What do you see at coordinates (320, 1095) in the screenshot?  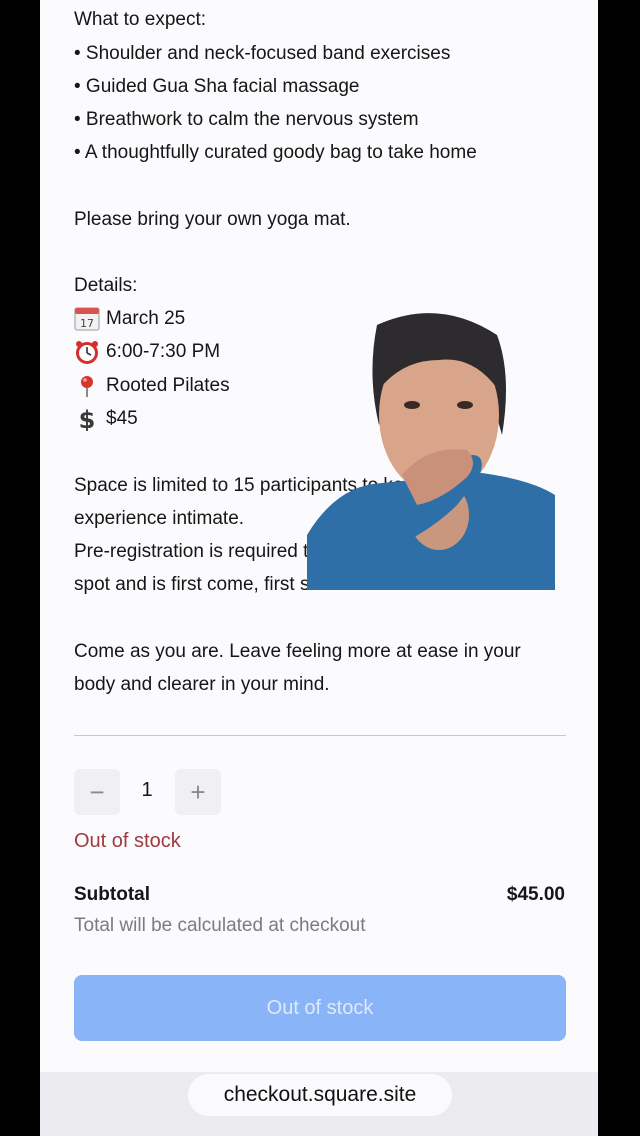 I see `browser-url-bar: checkout.square.site` at bounding box center [320, 1095].